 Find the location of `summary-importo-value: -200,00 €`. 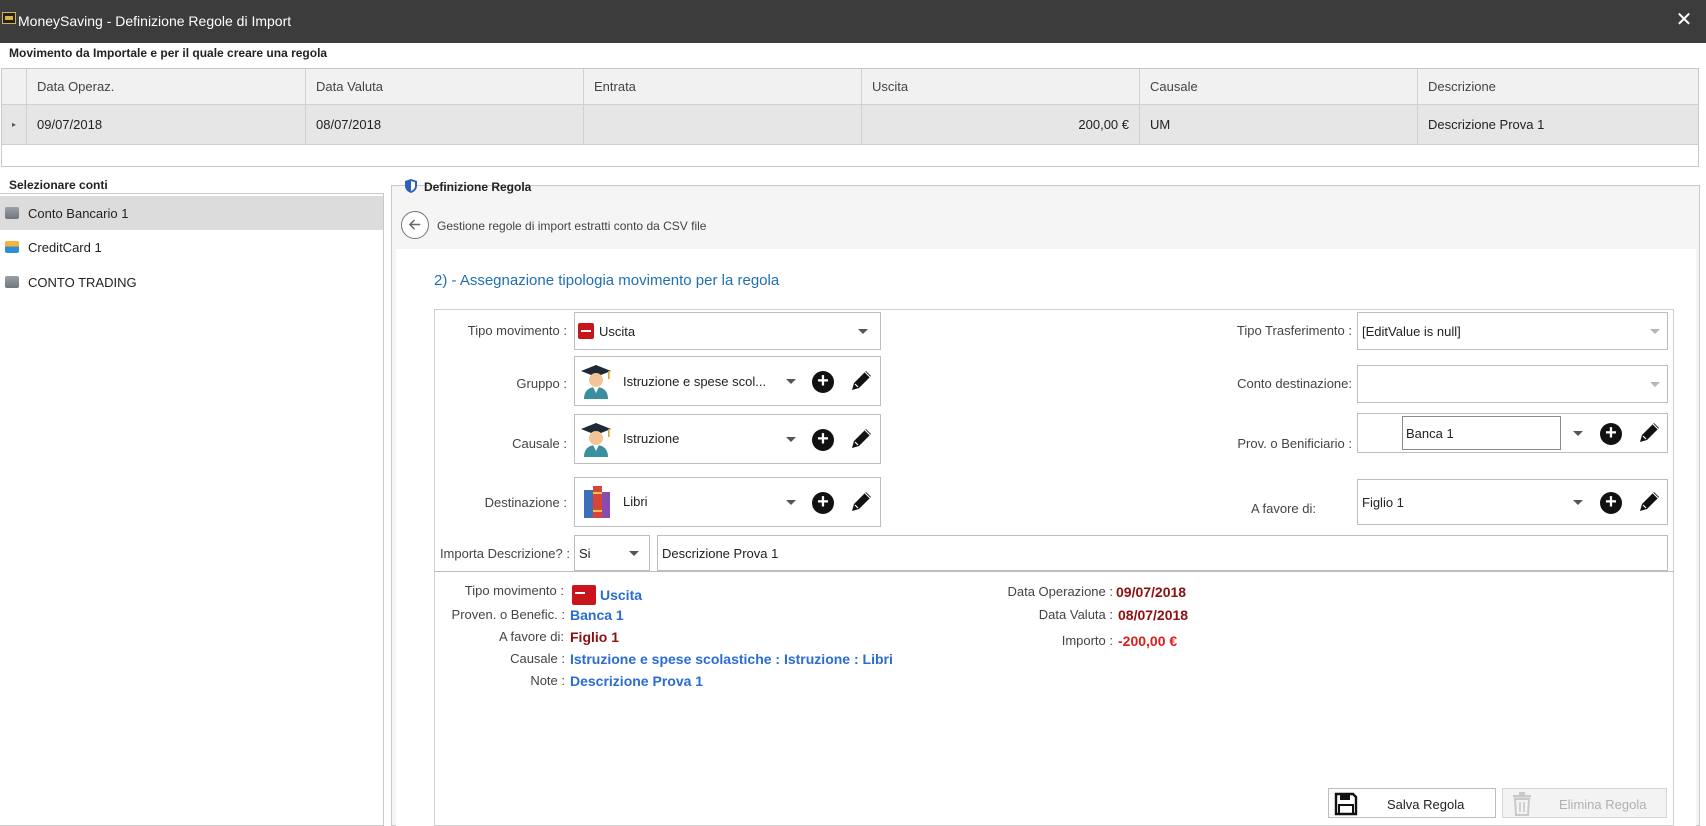

summary-importo-value: -200,00 € is located at coordinates (1148, 641).